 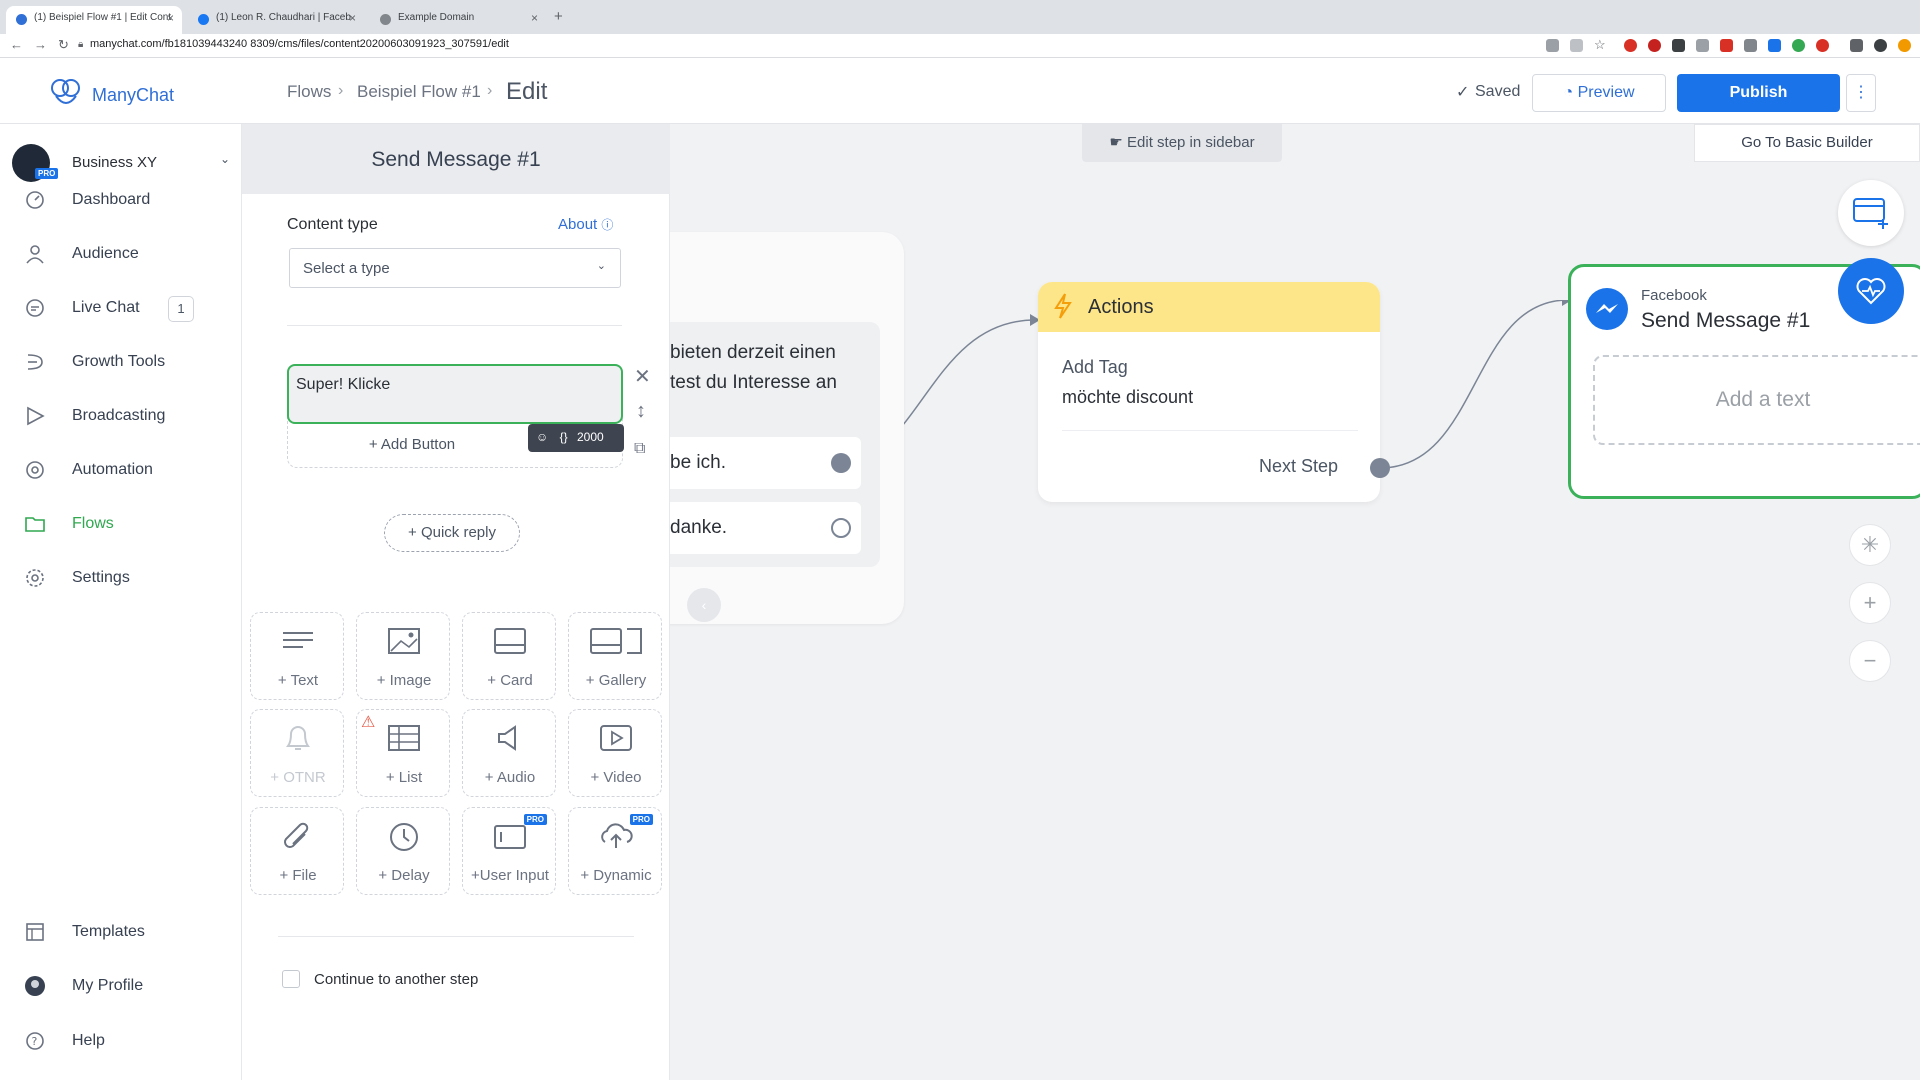 I want to click on unconnected-dot, so click(x=841, y=528).